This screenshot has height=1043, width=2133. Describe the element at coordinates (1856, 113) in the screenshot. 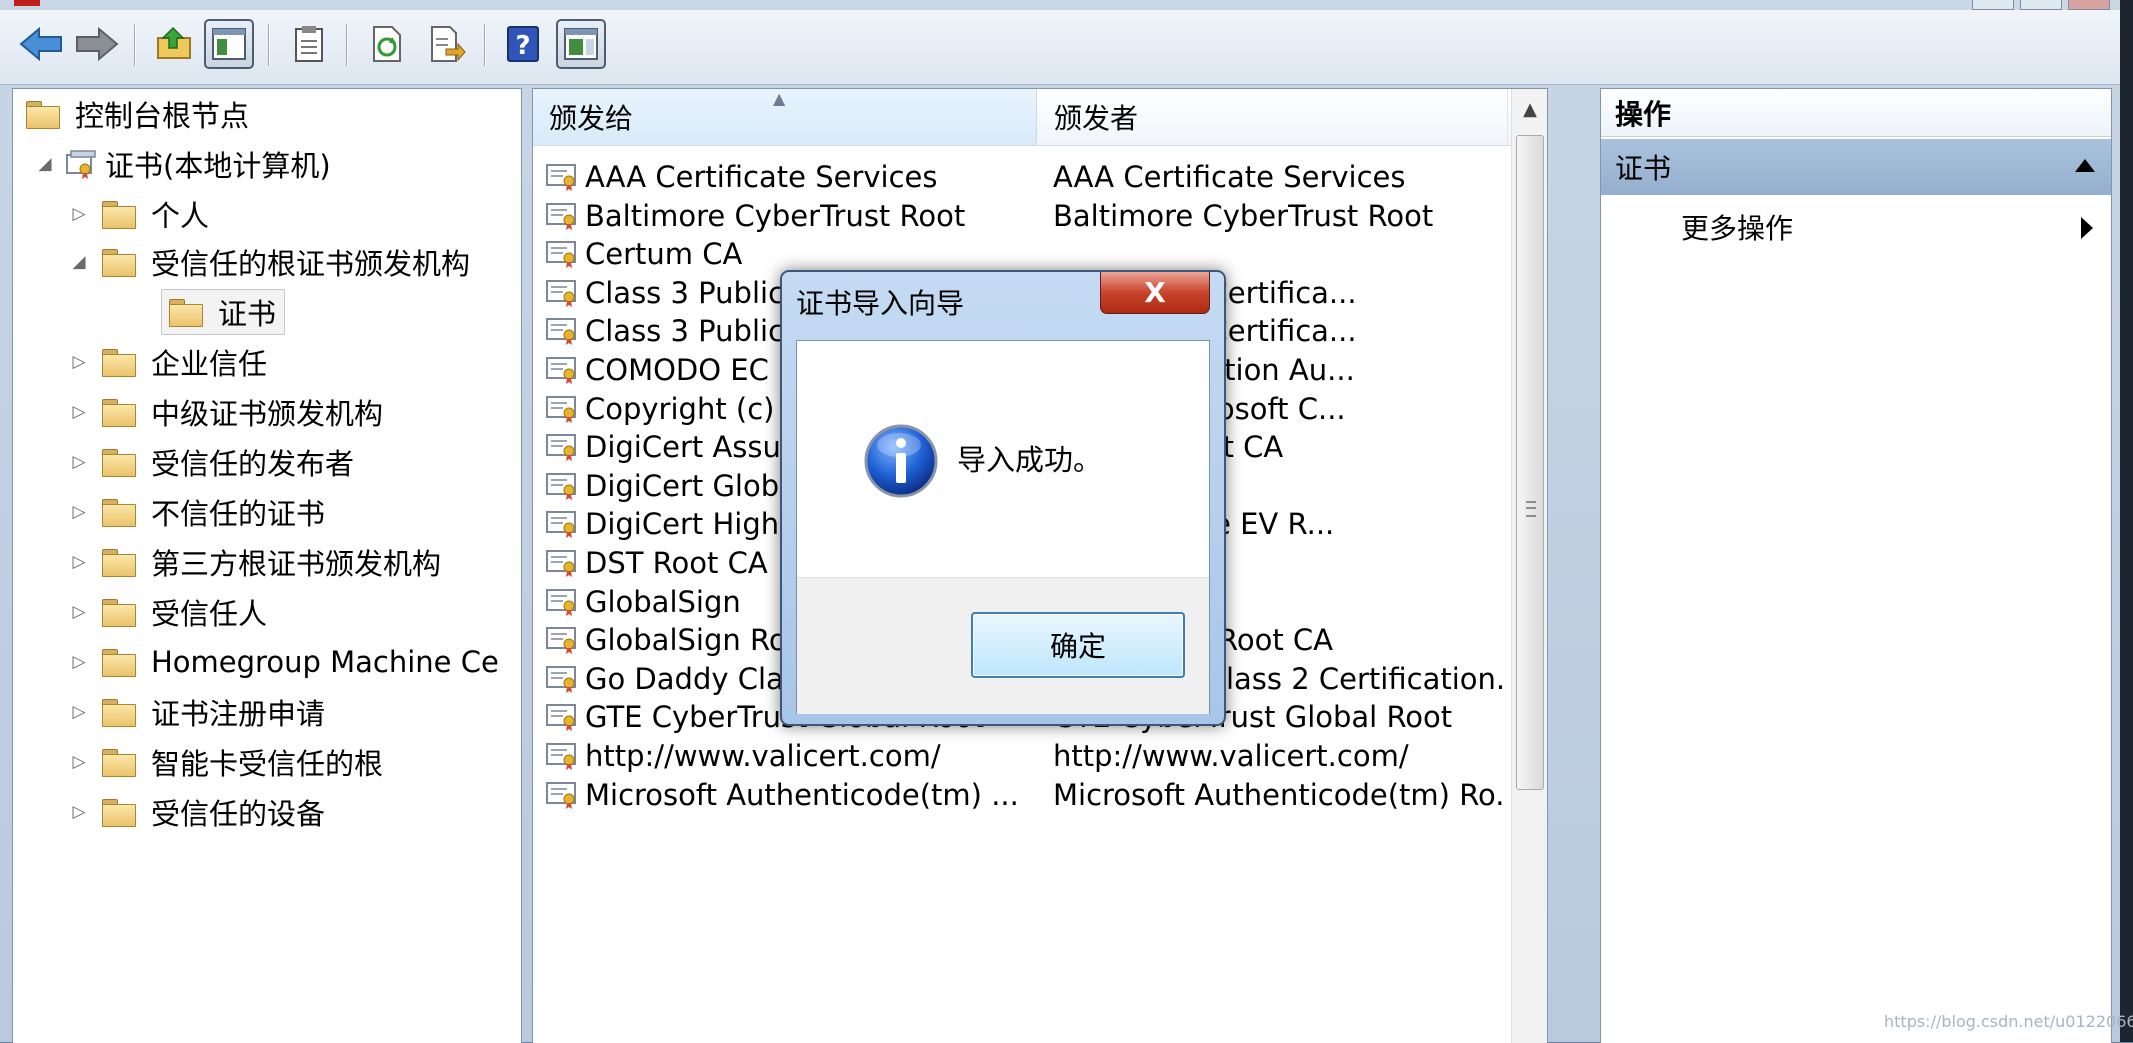

I see `actions-header: 操作` at that location.